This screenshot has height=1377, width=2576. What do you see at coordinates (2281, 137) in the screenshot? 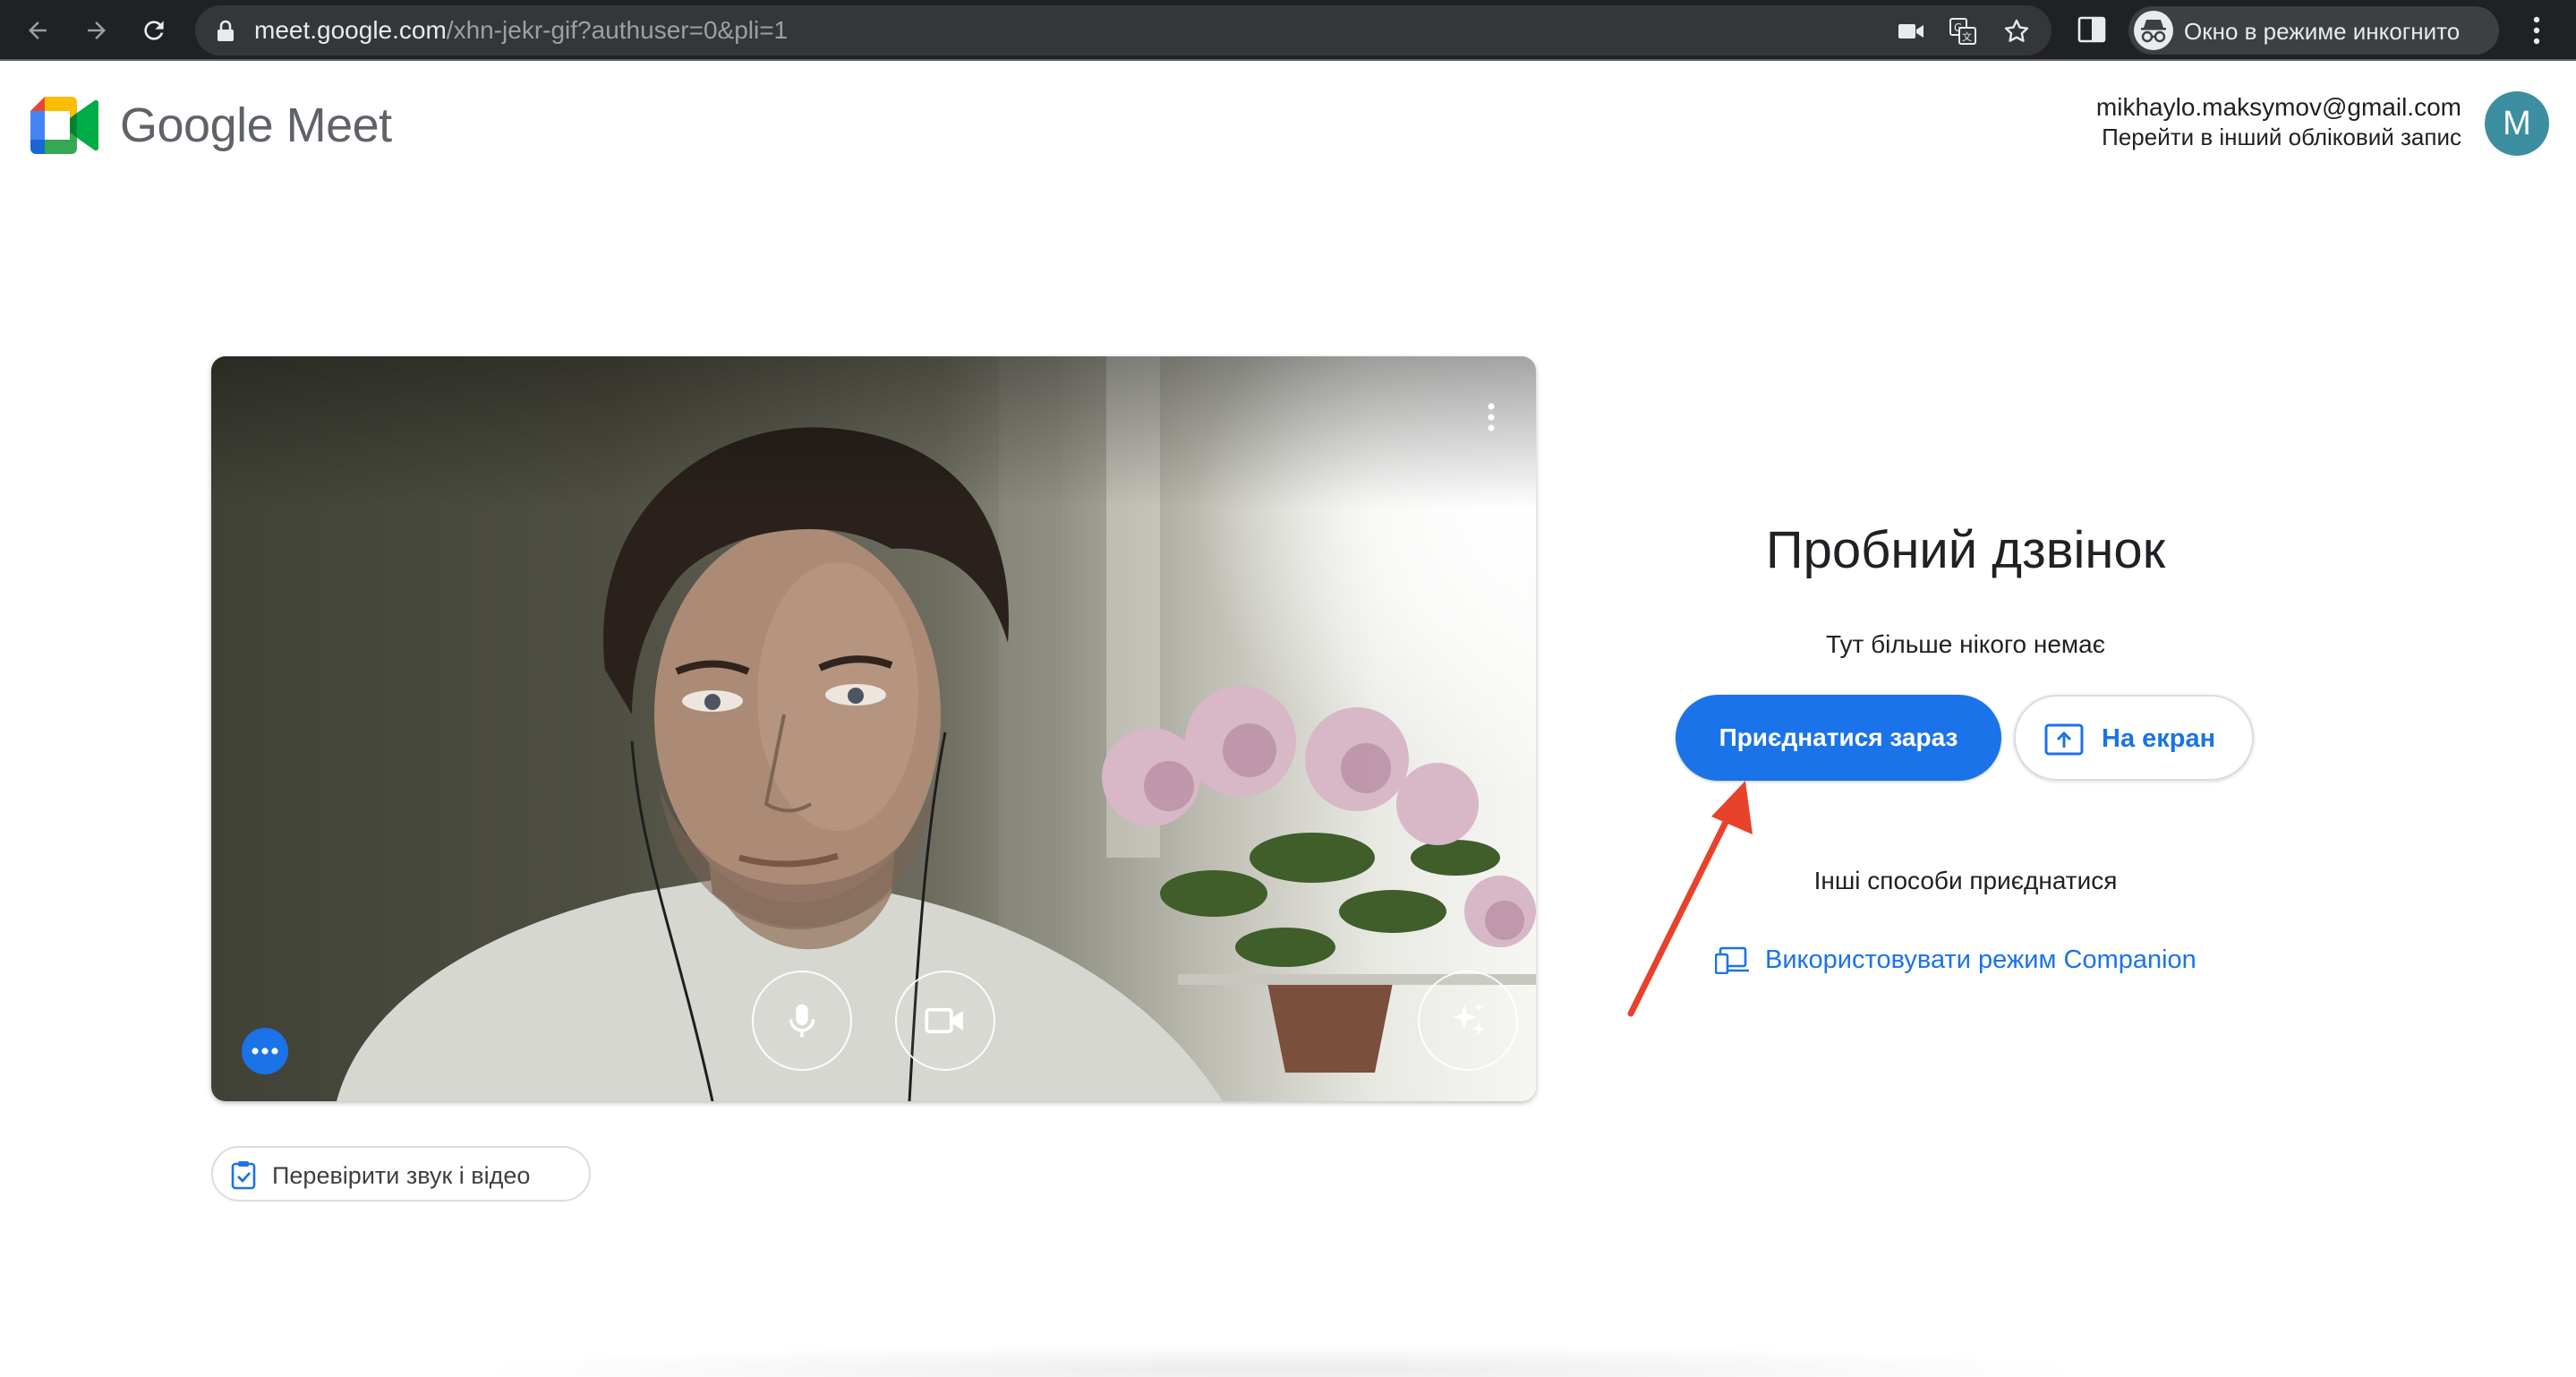
I see `switch-account-link: Перейти в інший обліковий запис` at bounding box center [2281, 137].